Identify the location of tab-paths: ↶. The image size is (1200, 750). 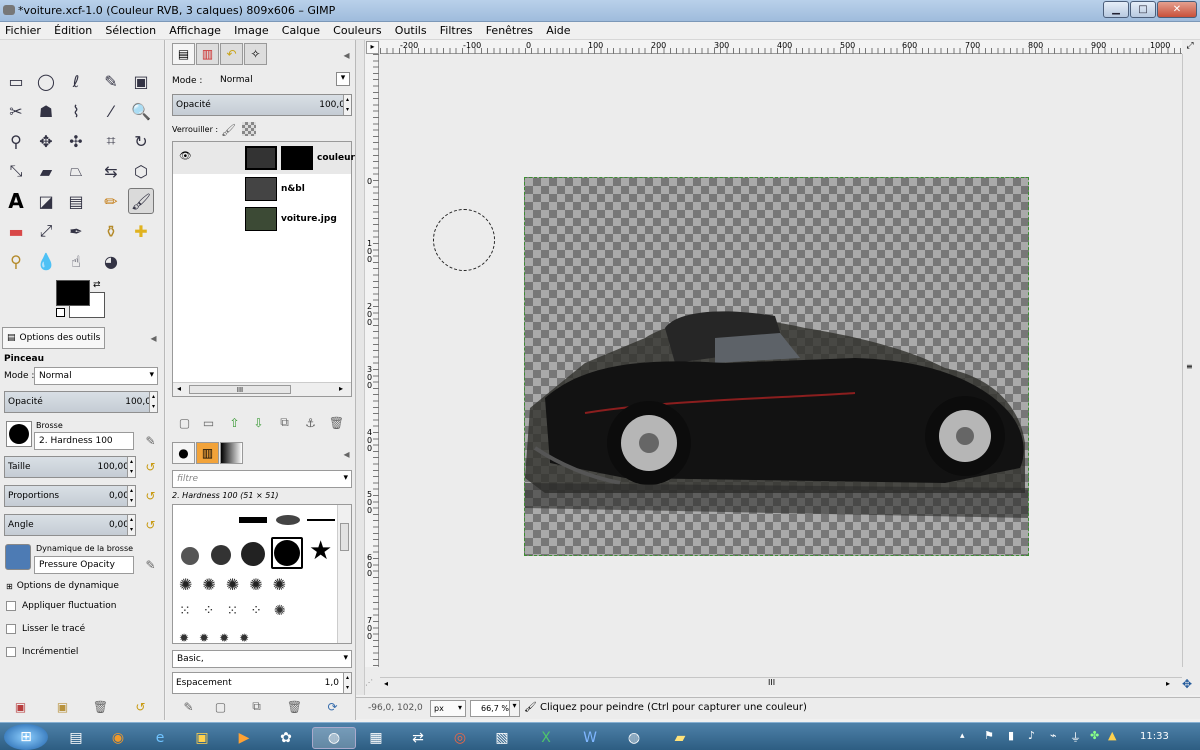
(231, 54).